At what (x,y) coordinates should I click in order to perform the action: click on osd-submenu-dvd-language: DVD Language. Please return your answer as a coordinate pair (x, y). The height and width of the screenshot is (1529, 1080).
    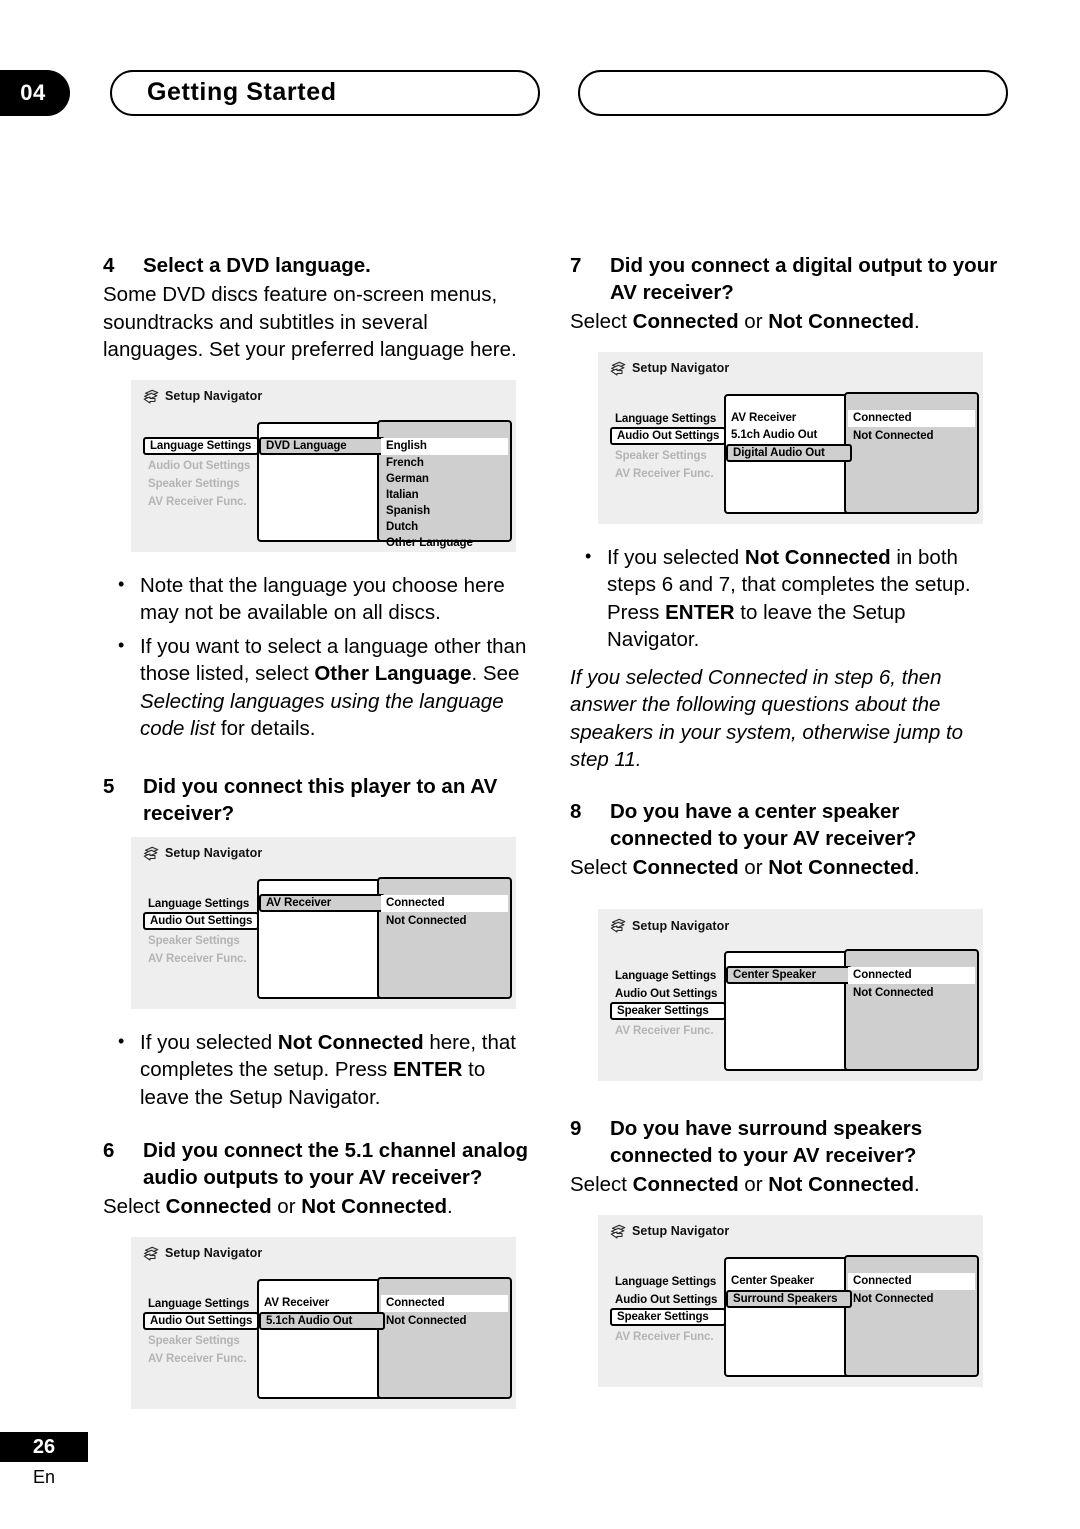
    Looking at the image, I should click on (322, 445).